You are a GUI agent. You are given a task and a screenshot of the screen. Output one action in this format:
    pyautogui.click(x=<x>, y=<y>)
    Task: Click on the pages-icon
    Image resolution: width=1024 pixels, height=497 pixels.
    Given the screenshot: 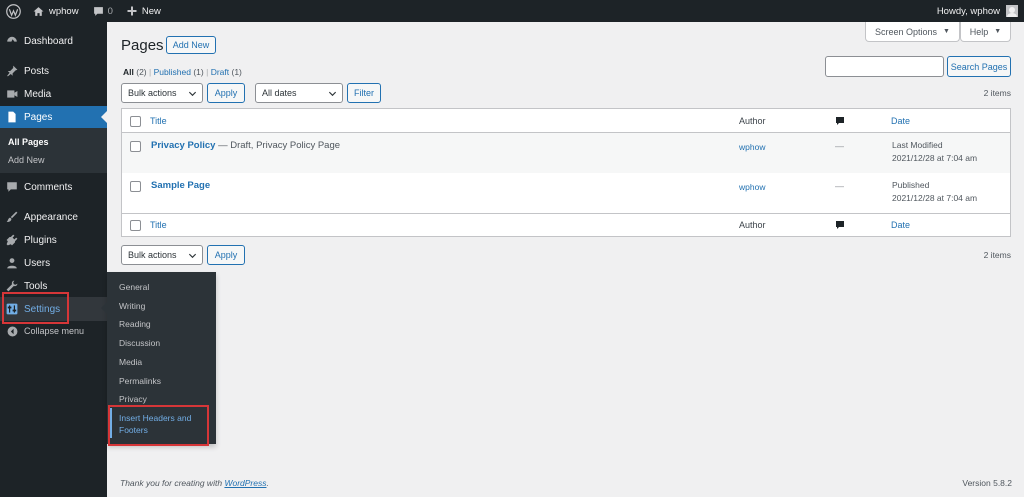 What is the action you would take?
    pyautogui.click(x=12, y=117)
    